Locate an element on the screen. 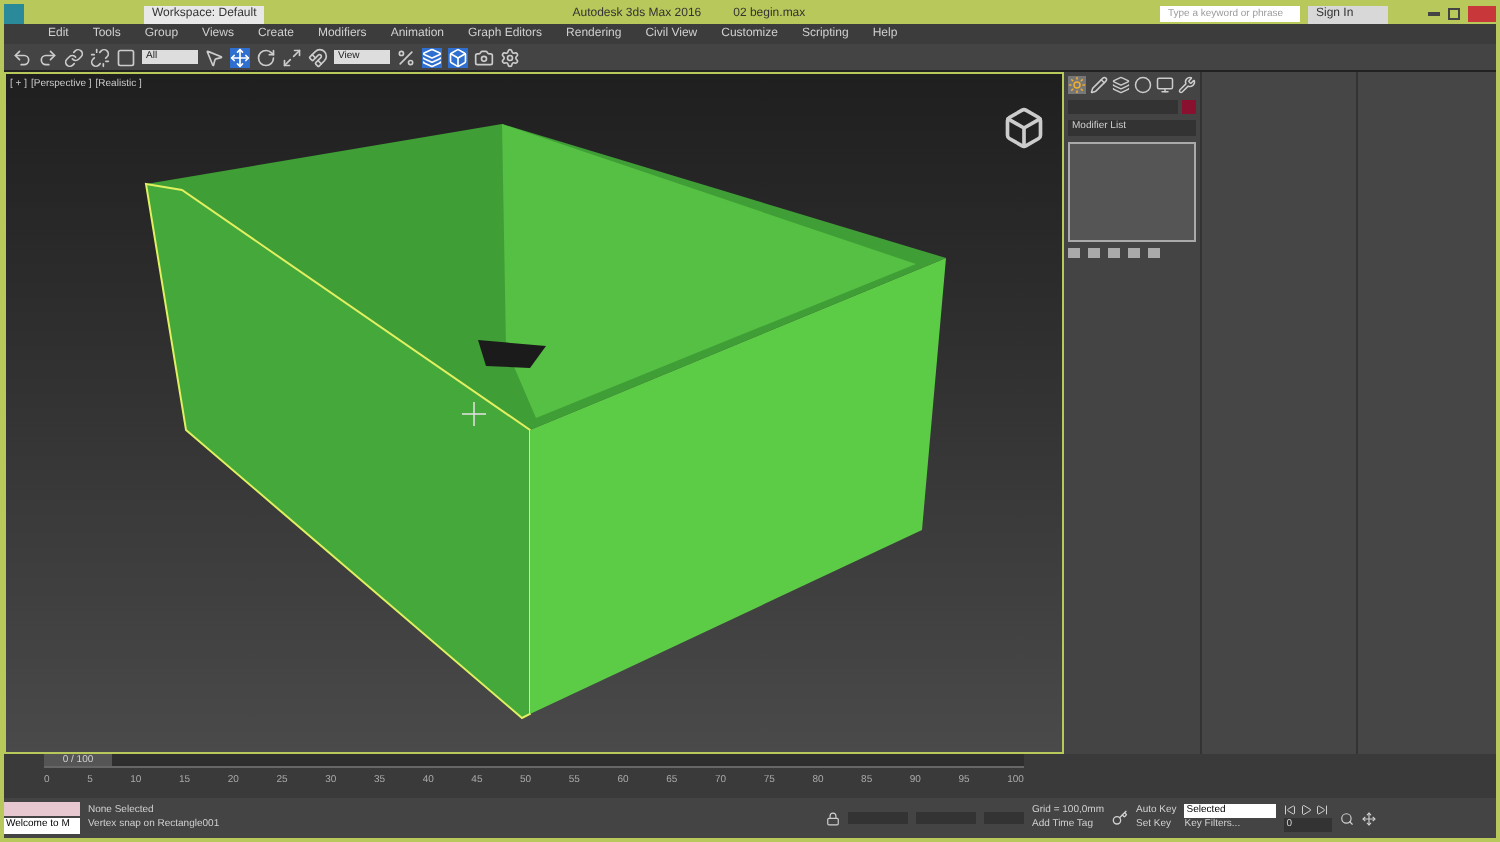 The image size is (1500, 842). view-cube-icon is located at coordinates (1024, 128).